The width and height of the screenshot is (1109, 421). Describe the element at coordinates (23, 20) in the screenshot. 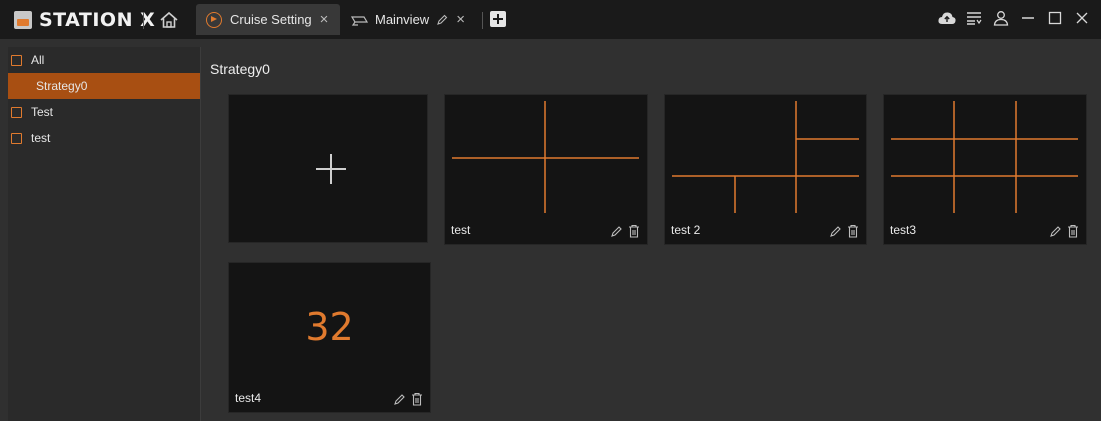

I see `logo-icon` at that location.